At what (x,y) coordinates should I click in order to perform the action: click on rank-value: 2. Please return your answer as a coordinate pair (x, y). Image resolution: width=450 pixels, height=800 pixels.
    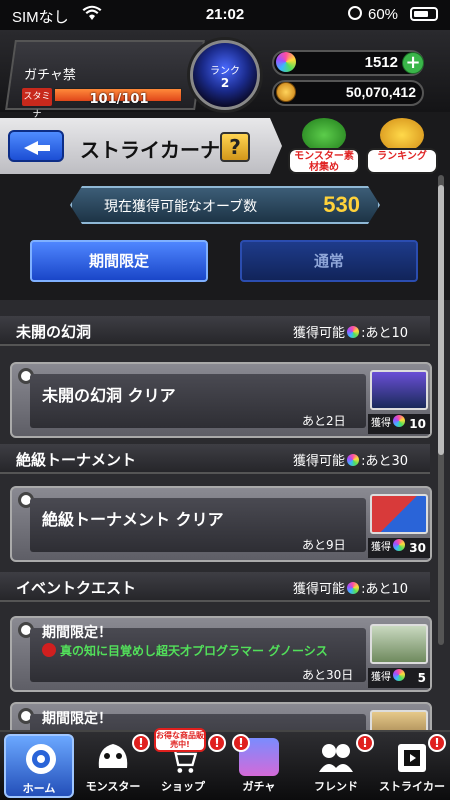
    Looking at the image, I should click on (225, 83).